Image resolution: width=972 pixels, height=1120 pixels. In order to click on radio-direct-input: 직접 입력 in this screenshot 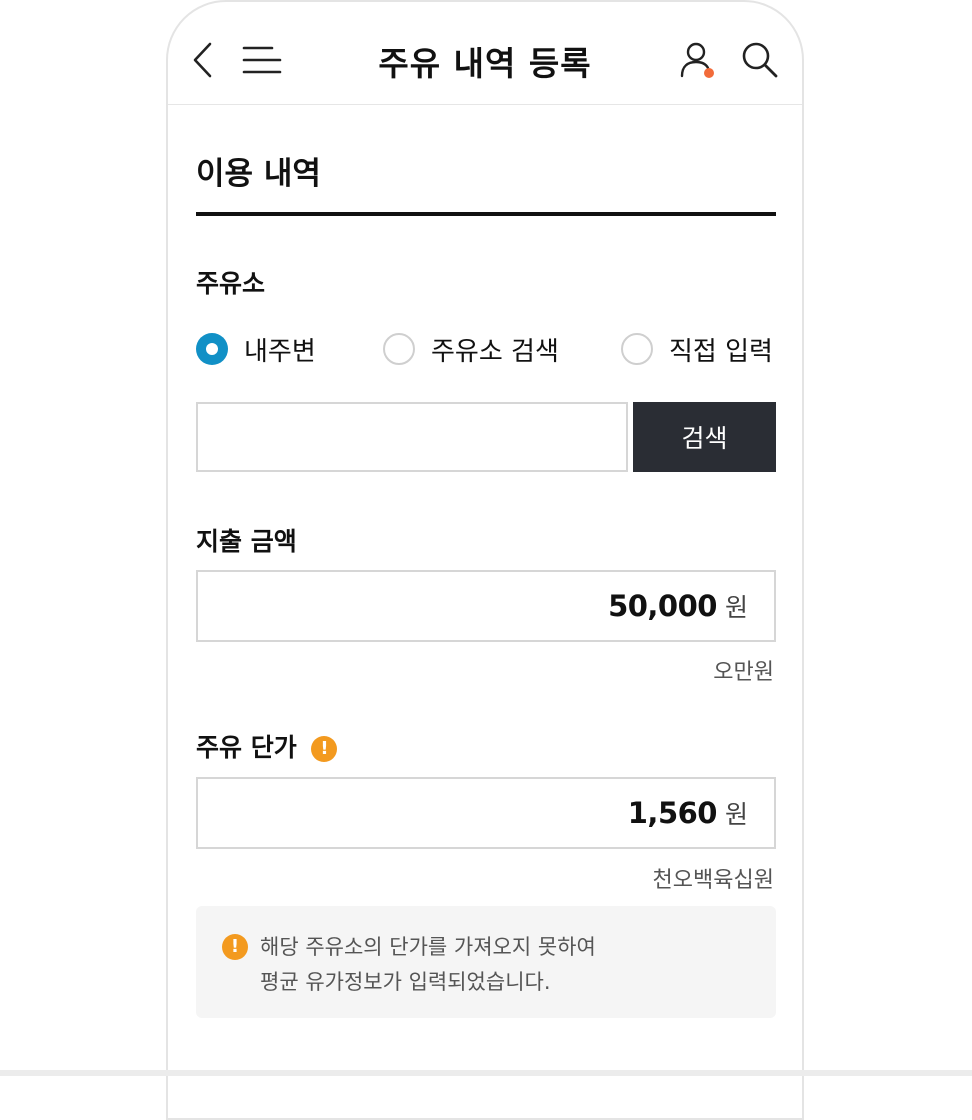, I will do `click(697, 349)`.